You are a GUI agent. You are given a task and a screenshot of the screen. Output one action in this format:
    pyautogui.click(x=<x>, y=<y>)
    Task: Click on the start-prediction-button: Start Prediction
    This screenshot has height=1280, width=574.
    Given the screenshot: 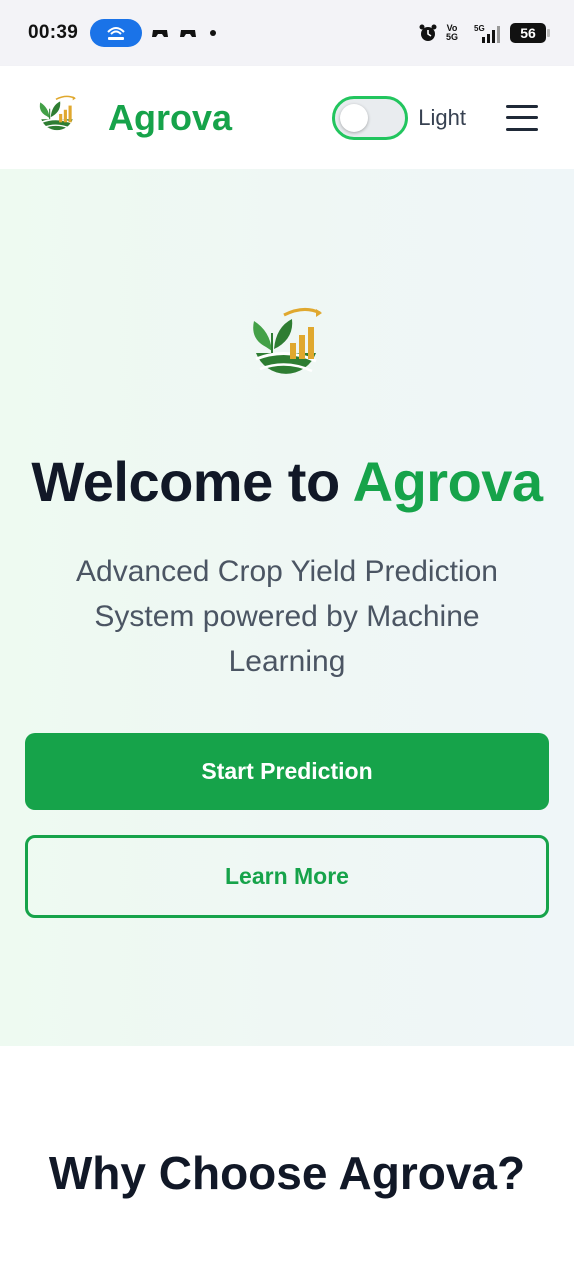 What is the action you would take?
    pyautogui.click(x=287, y=771)
    